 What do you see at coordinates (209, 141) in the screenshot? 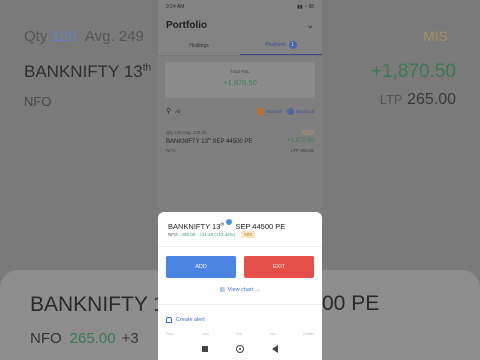
I see `position-name: BANKNIFTY 13th SEP 44500 PE` at bounding box center [209, 141].